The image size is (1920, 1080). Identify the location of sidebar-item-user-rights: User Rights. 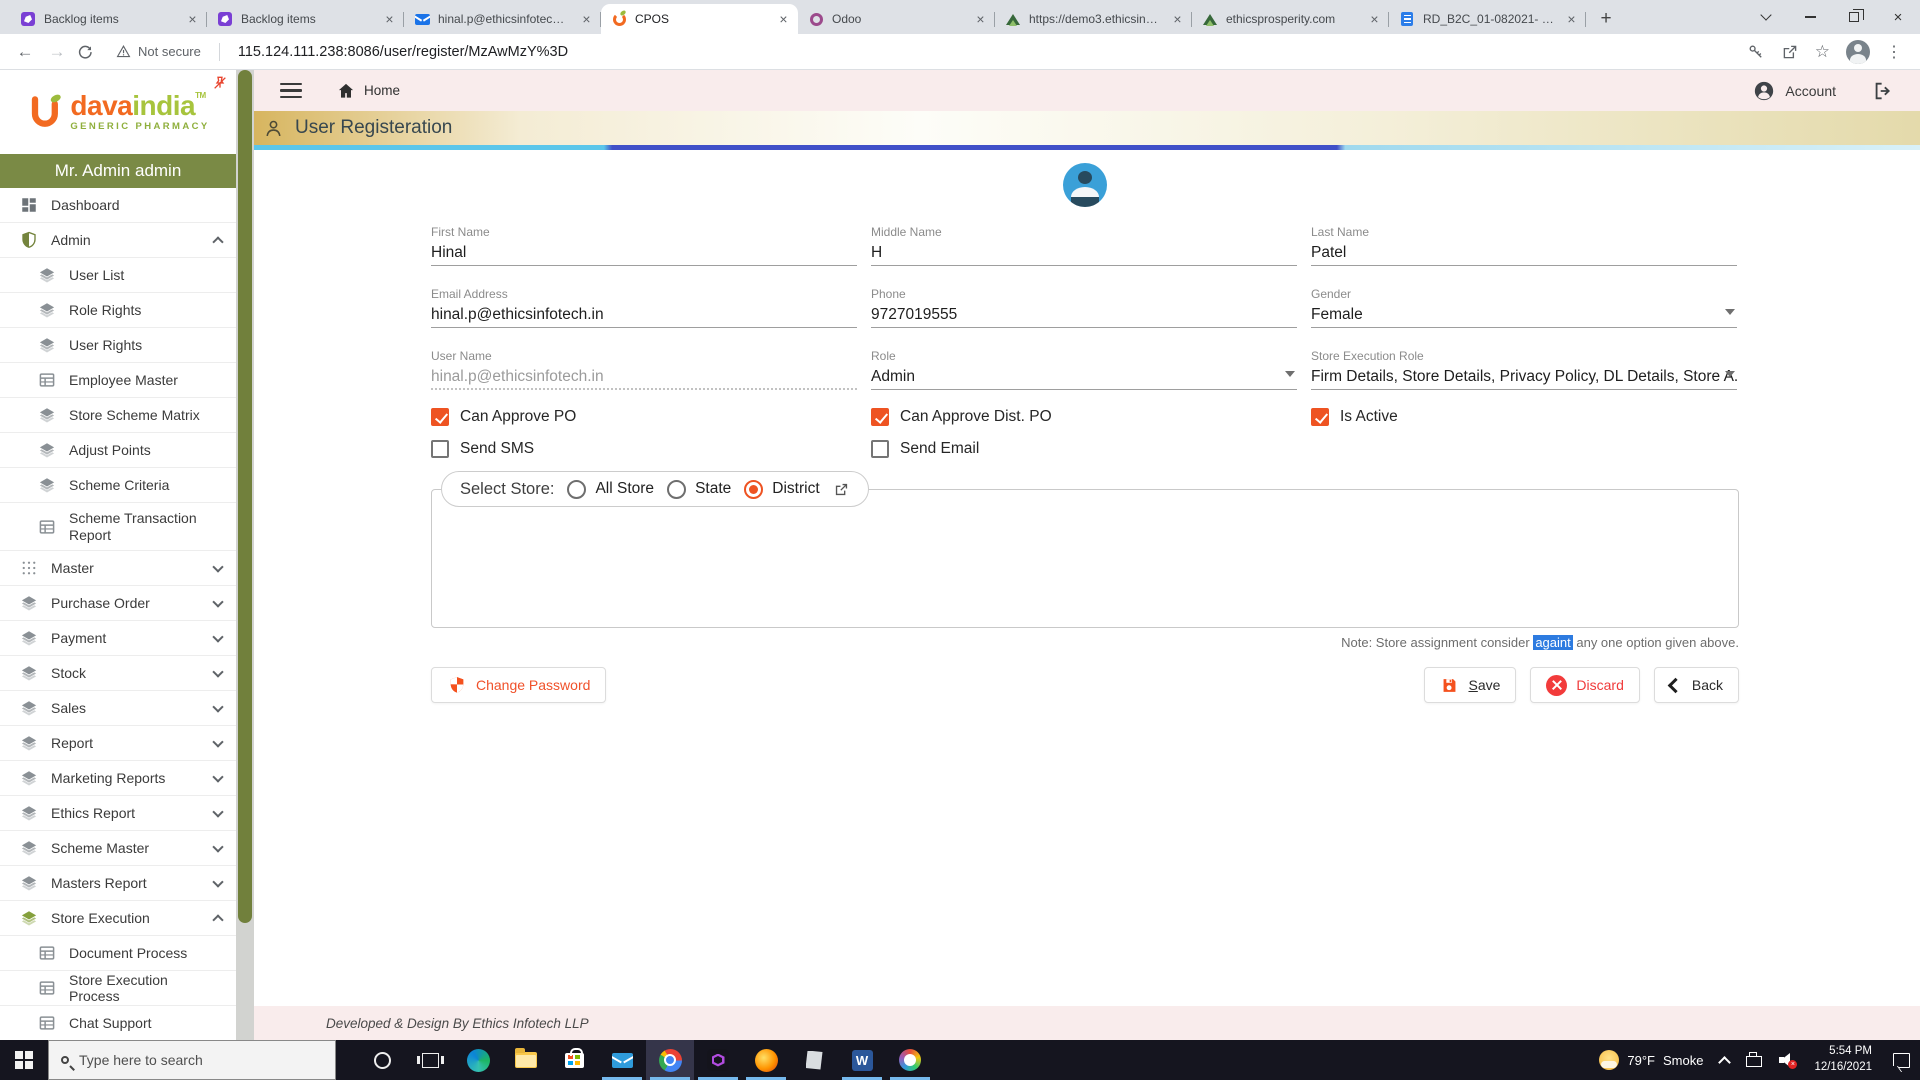
(118, 345).